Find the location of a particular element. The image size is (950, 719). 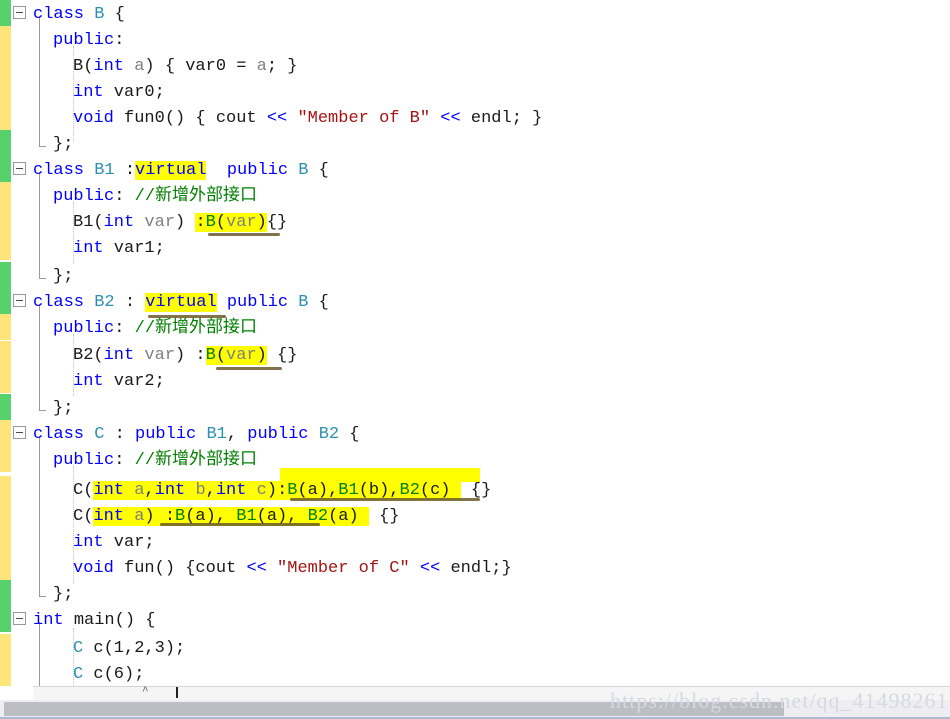

code-token: , is located at coordinates (237, 434).